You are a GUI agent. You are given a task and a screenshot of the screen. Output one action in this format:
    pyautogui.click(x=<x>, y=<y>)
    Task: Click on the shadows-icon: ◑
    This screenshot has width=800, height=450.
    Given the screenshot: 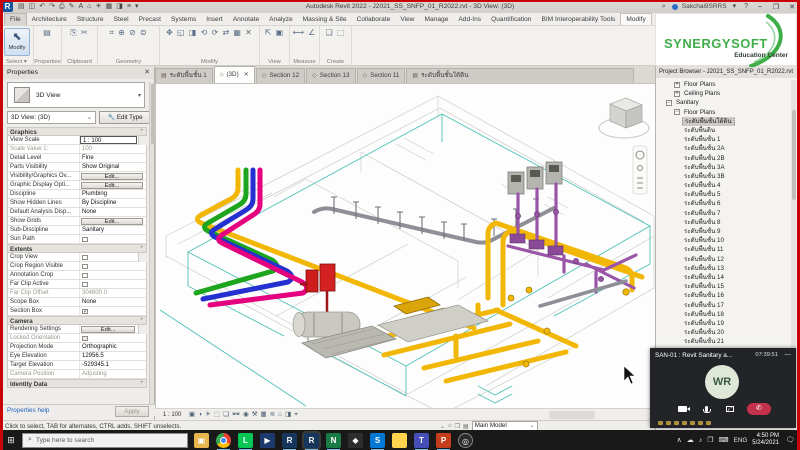 What is the action you would take?
    pyautogui.click(x=200, y=414)
    